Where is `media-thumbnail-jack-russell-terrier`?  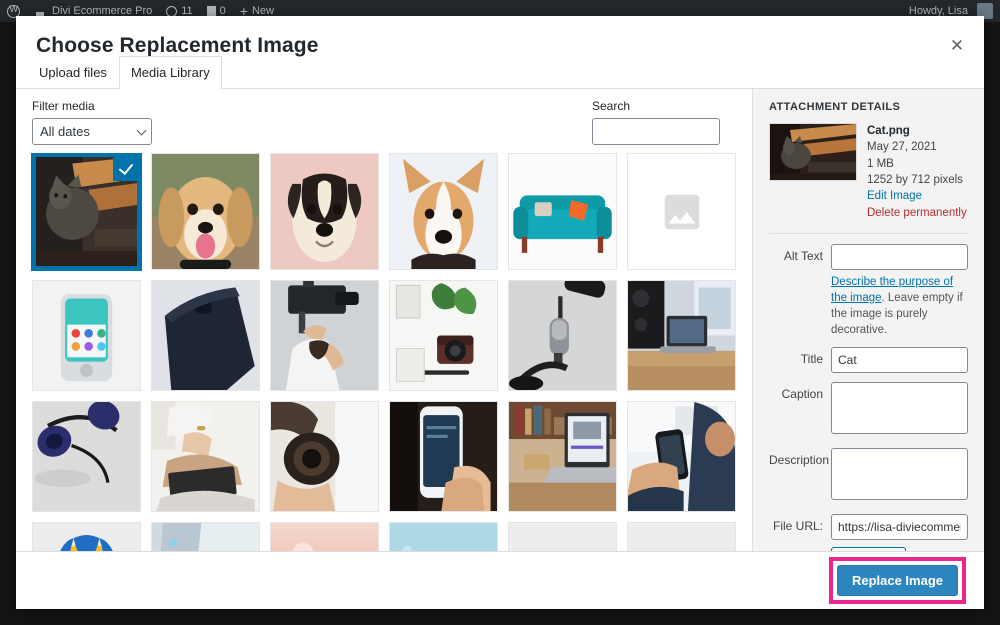 media-thumbnail-jack-russell-terrier is located at coordinates (324, 211).